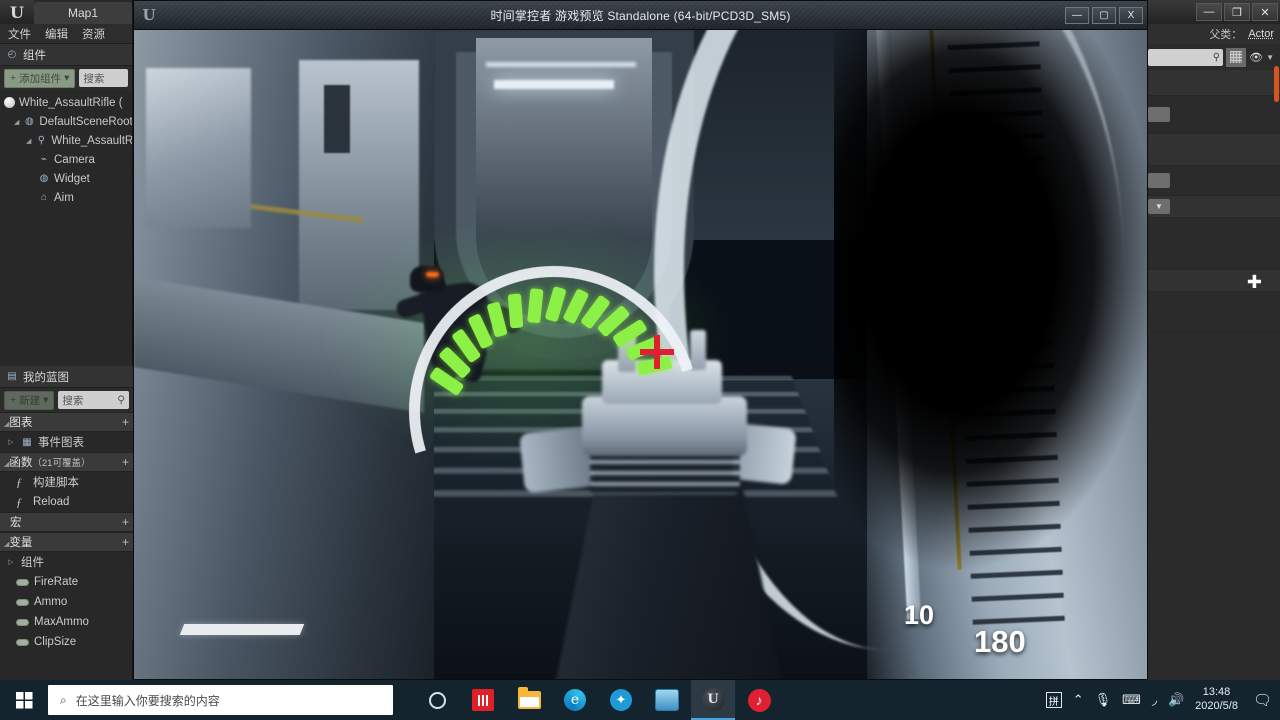  What do you see at coordinates (1254, 282) in the screenshot?
I see `add-element-button: ✚` at bounding box center [1254, 282].